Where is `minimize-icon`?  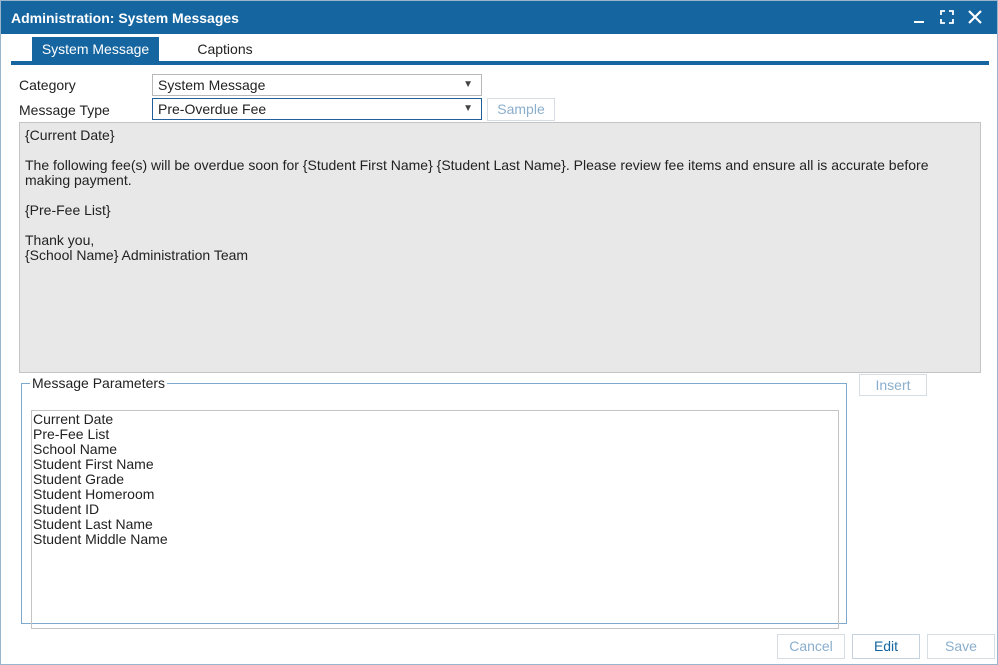
minimize-icon is located at coordinates (919, 17).